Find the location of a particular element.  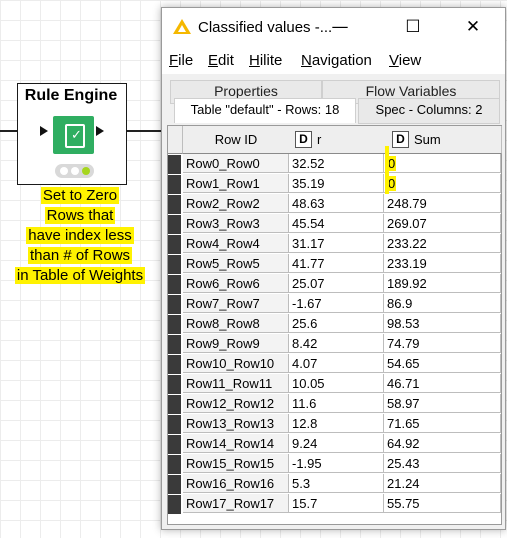

column-header-label: r is located at coordinates (319, 139).